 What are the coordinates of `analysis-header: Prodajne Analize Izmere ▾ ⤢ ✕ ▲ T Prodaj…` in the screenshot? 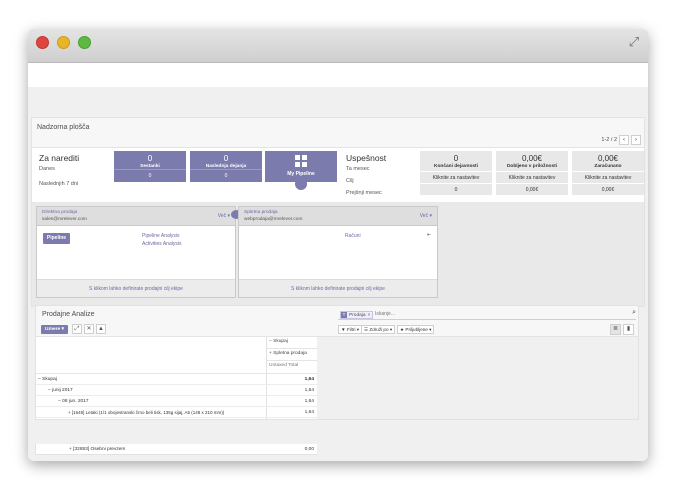 It's located at (337, 321).